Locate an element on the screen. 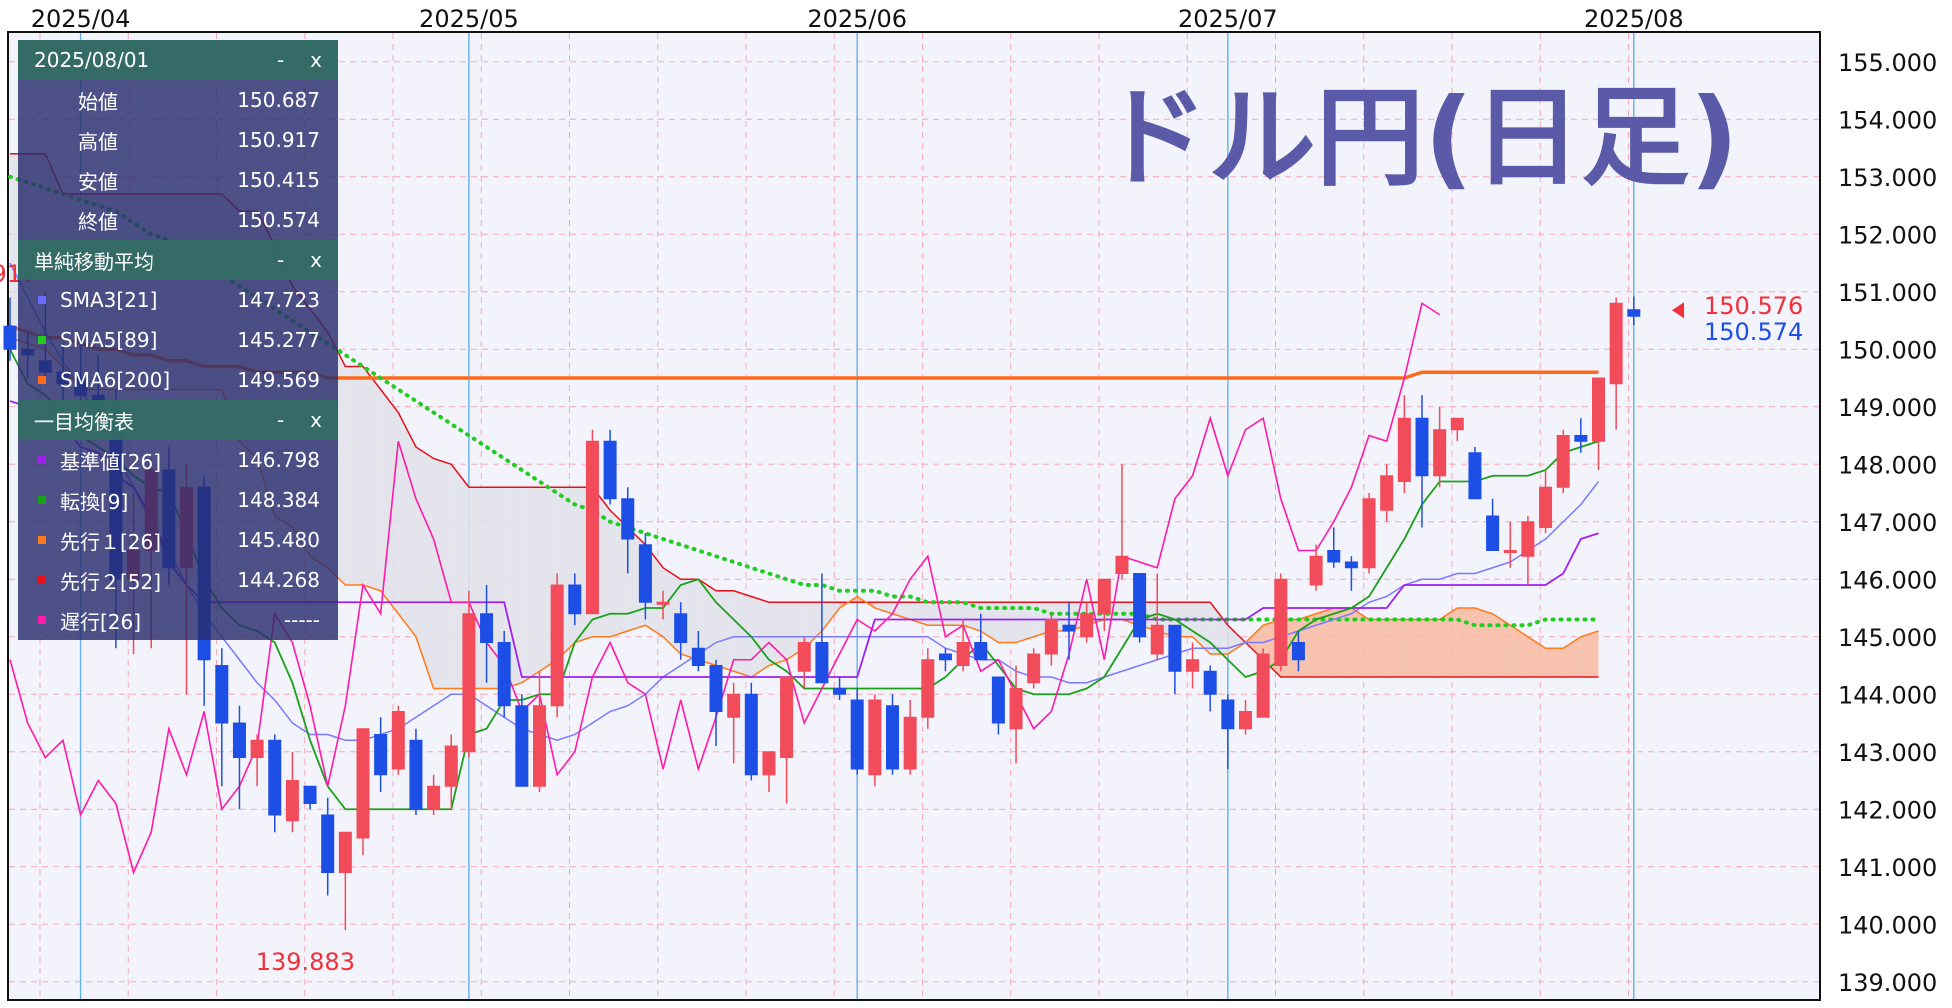  x-month-label: 2025/07 is located at coordinates (1228, 19).